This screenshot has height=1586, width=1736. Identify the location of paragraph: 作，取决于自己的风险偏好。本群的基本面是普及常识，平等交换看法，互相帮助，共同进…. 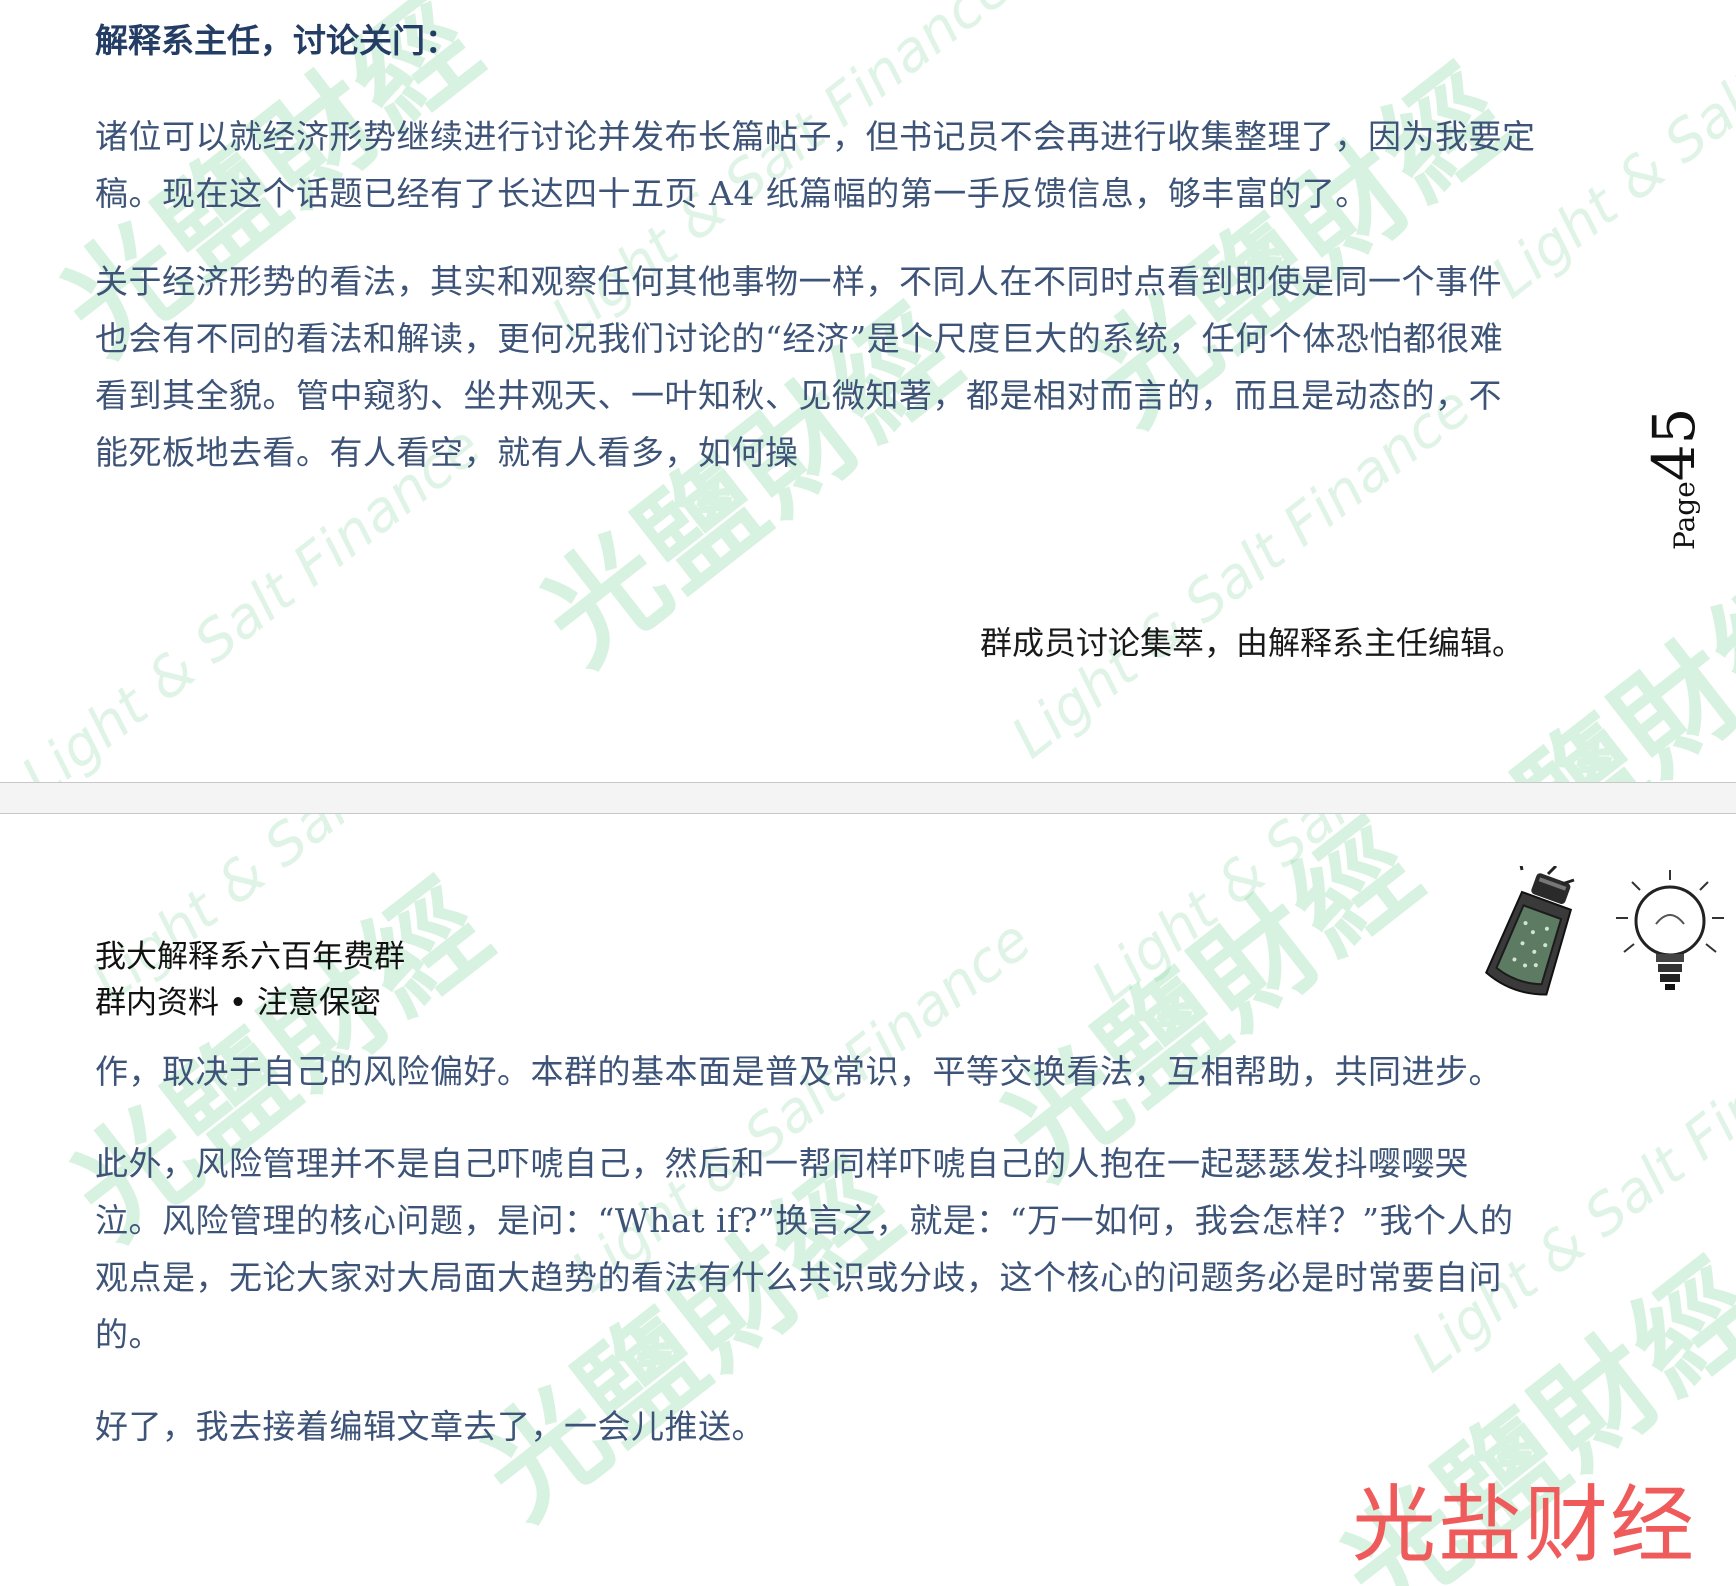
(798, 1071).